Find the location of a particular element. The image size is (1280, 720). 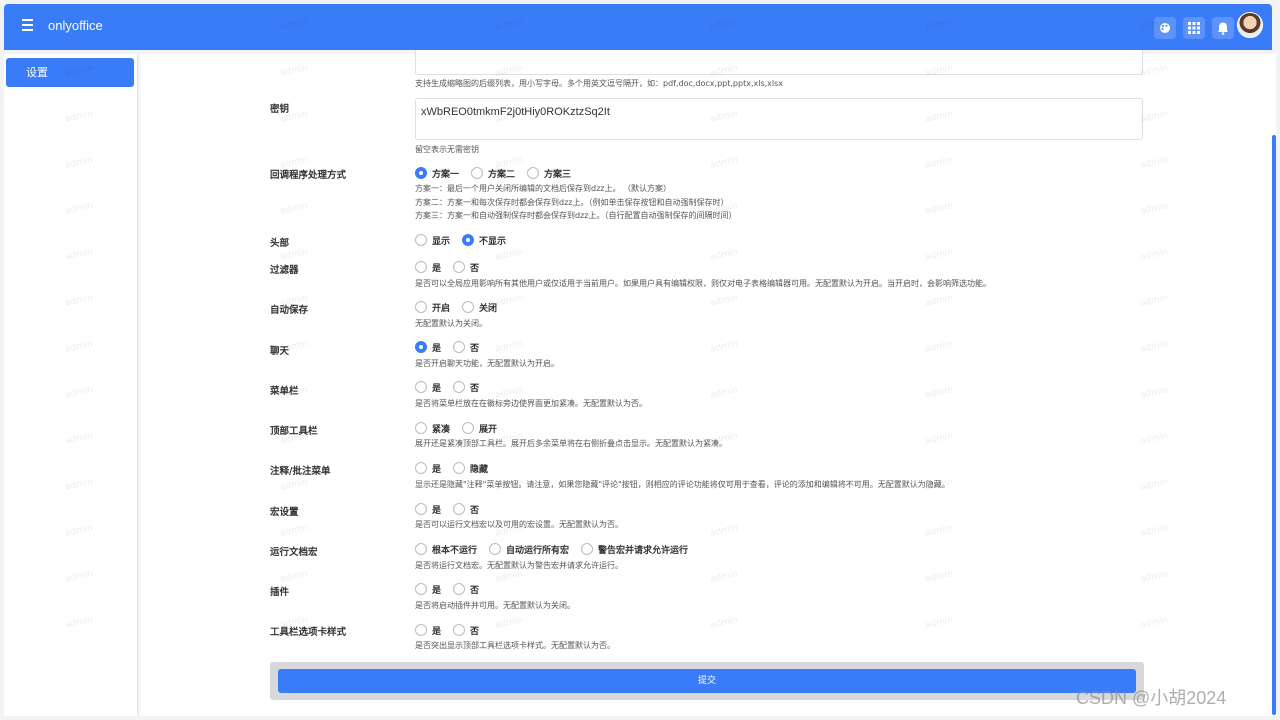

autosave-hint: 无配置默认为关闭。 is located at coordinates (451, 323).